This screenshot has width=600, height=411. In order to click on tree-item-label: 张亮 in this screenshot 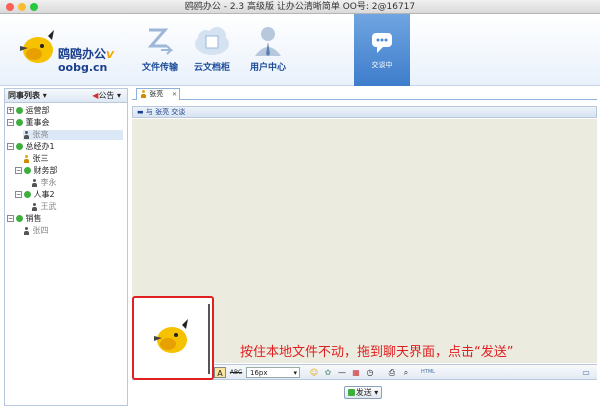, I will do `click(40, 134)`.